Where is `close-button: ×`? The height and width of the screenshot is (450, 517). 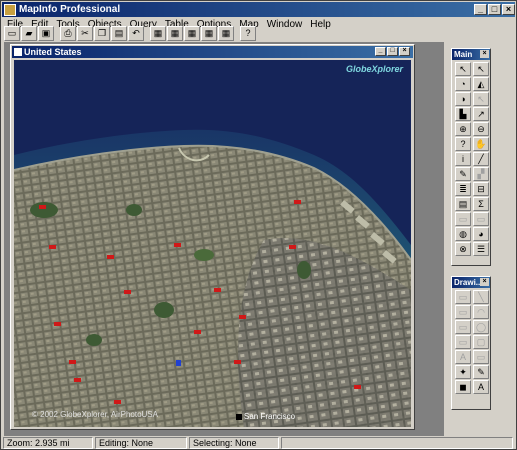 close-button: × is located at coordinates (508, 9).